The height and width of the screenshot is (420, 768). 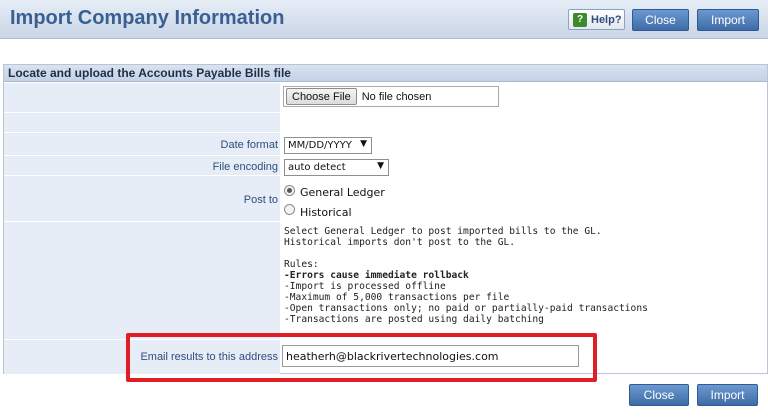 I want to click on date-format-value: MM/DD/YYYY, so click(x=320, y=145).